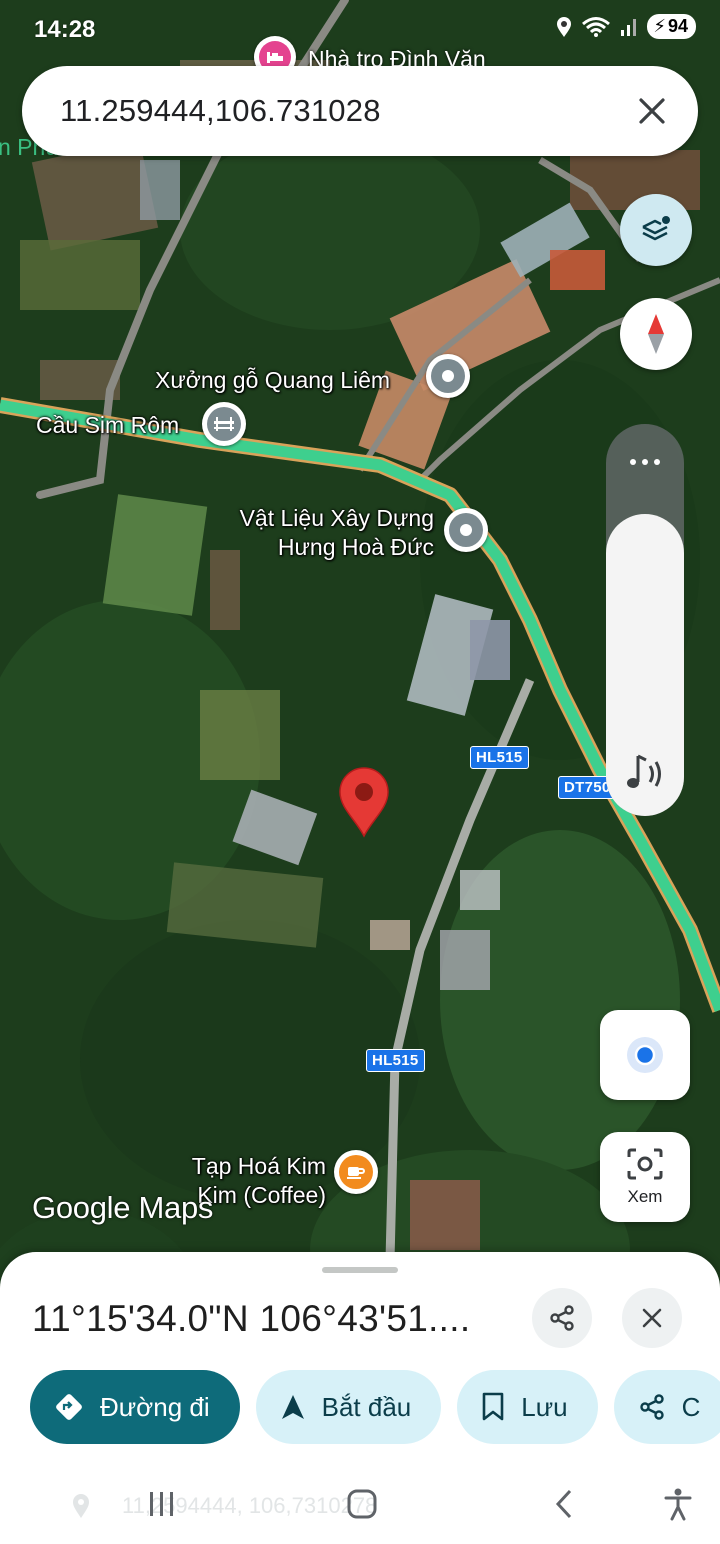 The image size is (720, 1544). I want to click on cafe-poi-icon, so click(356, 1172).